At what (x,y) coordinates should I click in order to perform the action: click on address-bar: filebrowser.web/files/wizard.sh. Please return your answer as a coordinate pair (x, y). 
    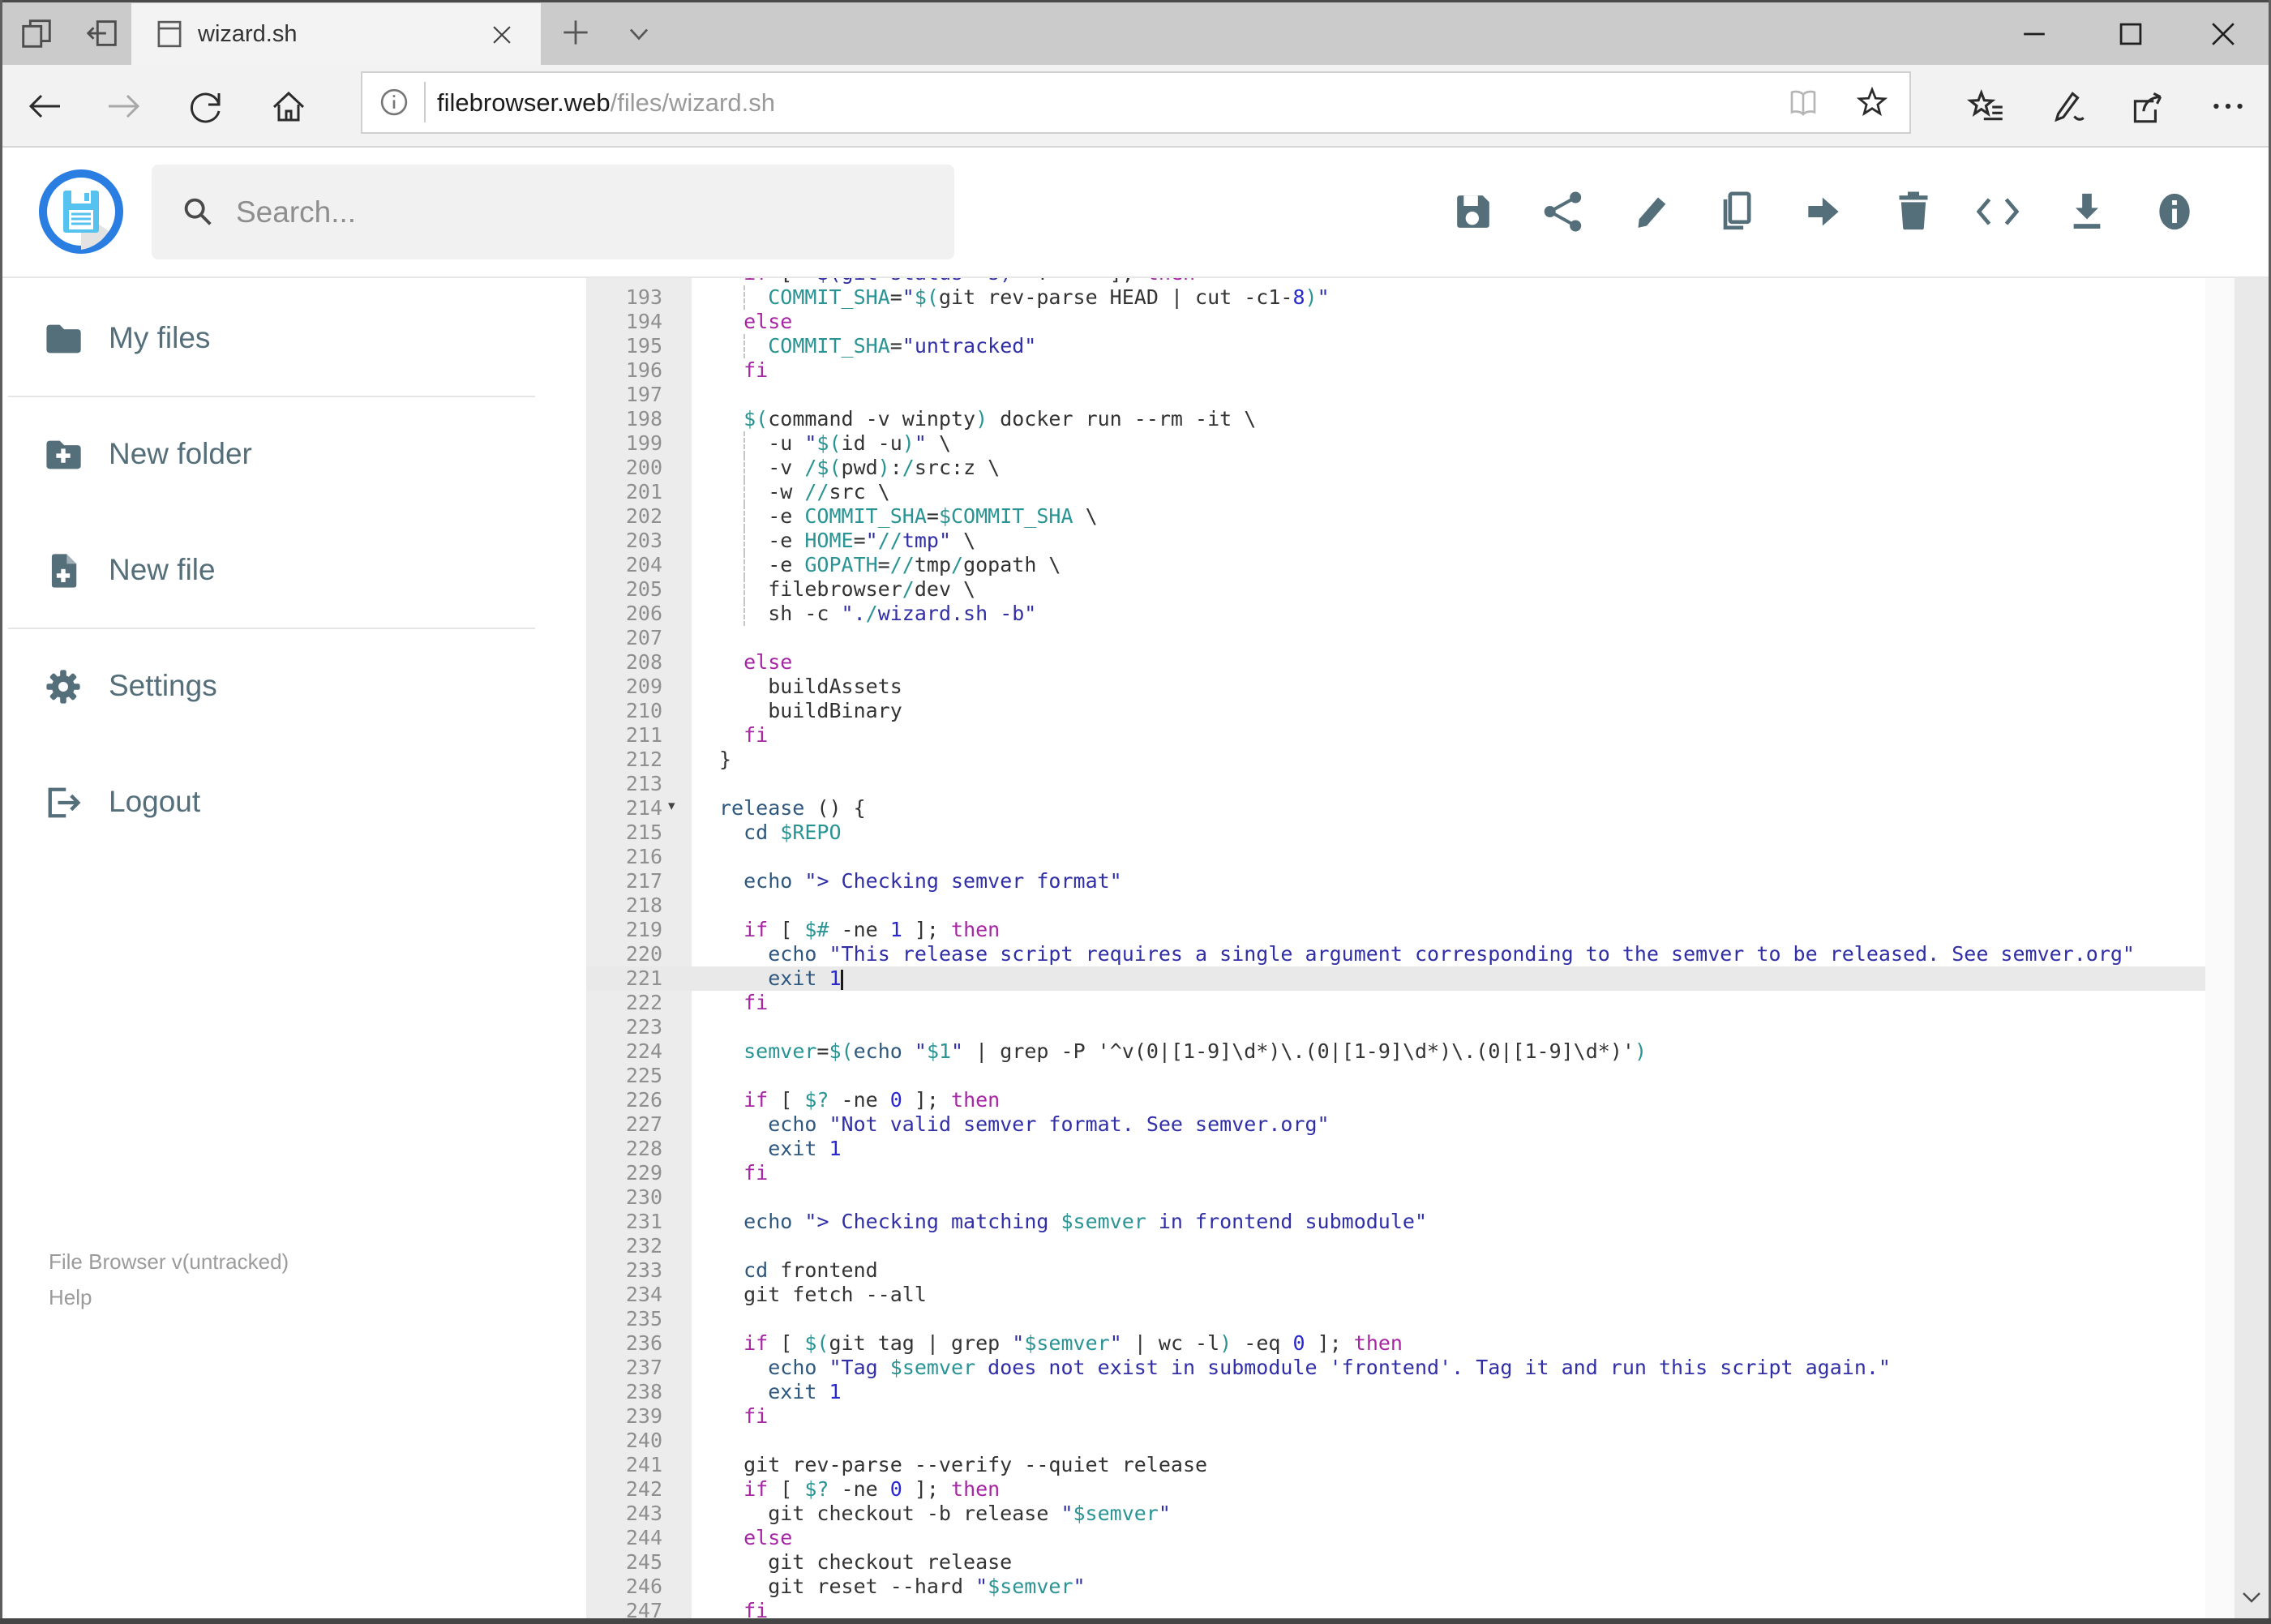
    Looking at the image, I should click on (1136, 102).